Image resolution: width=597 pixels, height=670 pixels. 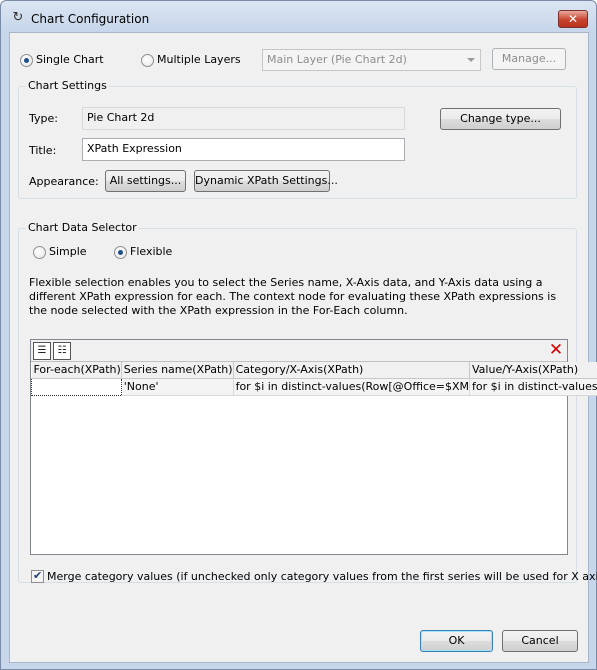 What do you see at coordinates (177, 370) in the screenshot?
I see `column-header-series-name: Series name(XPath)` at bounding box center [177, 370].